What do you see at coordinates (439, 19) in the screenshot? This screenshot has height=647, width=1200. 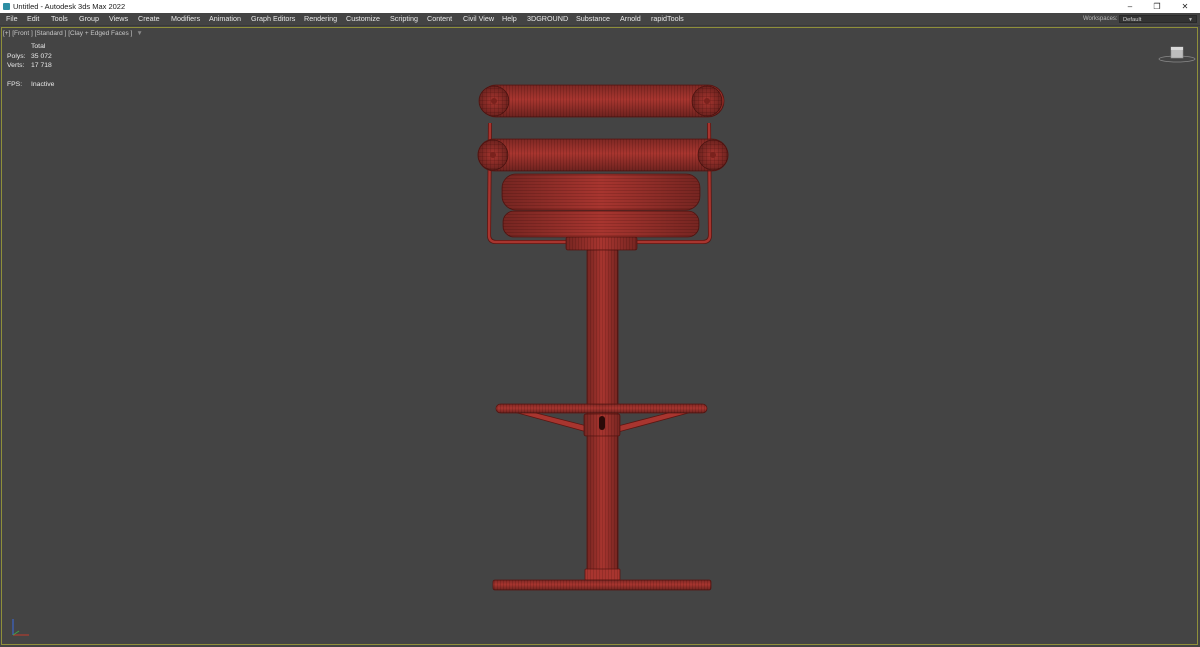 I see `menu-content: Content` at bounding box center [439, 19].